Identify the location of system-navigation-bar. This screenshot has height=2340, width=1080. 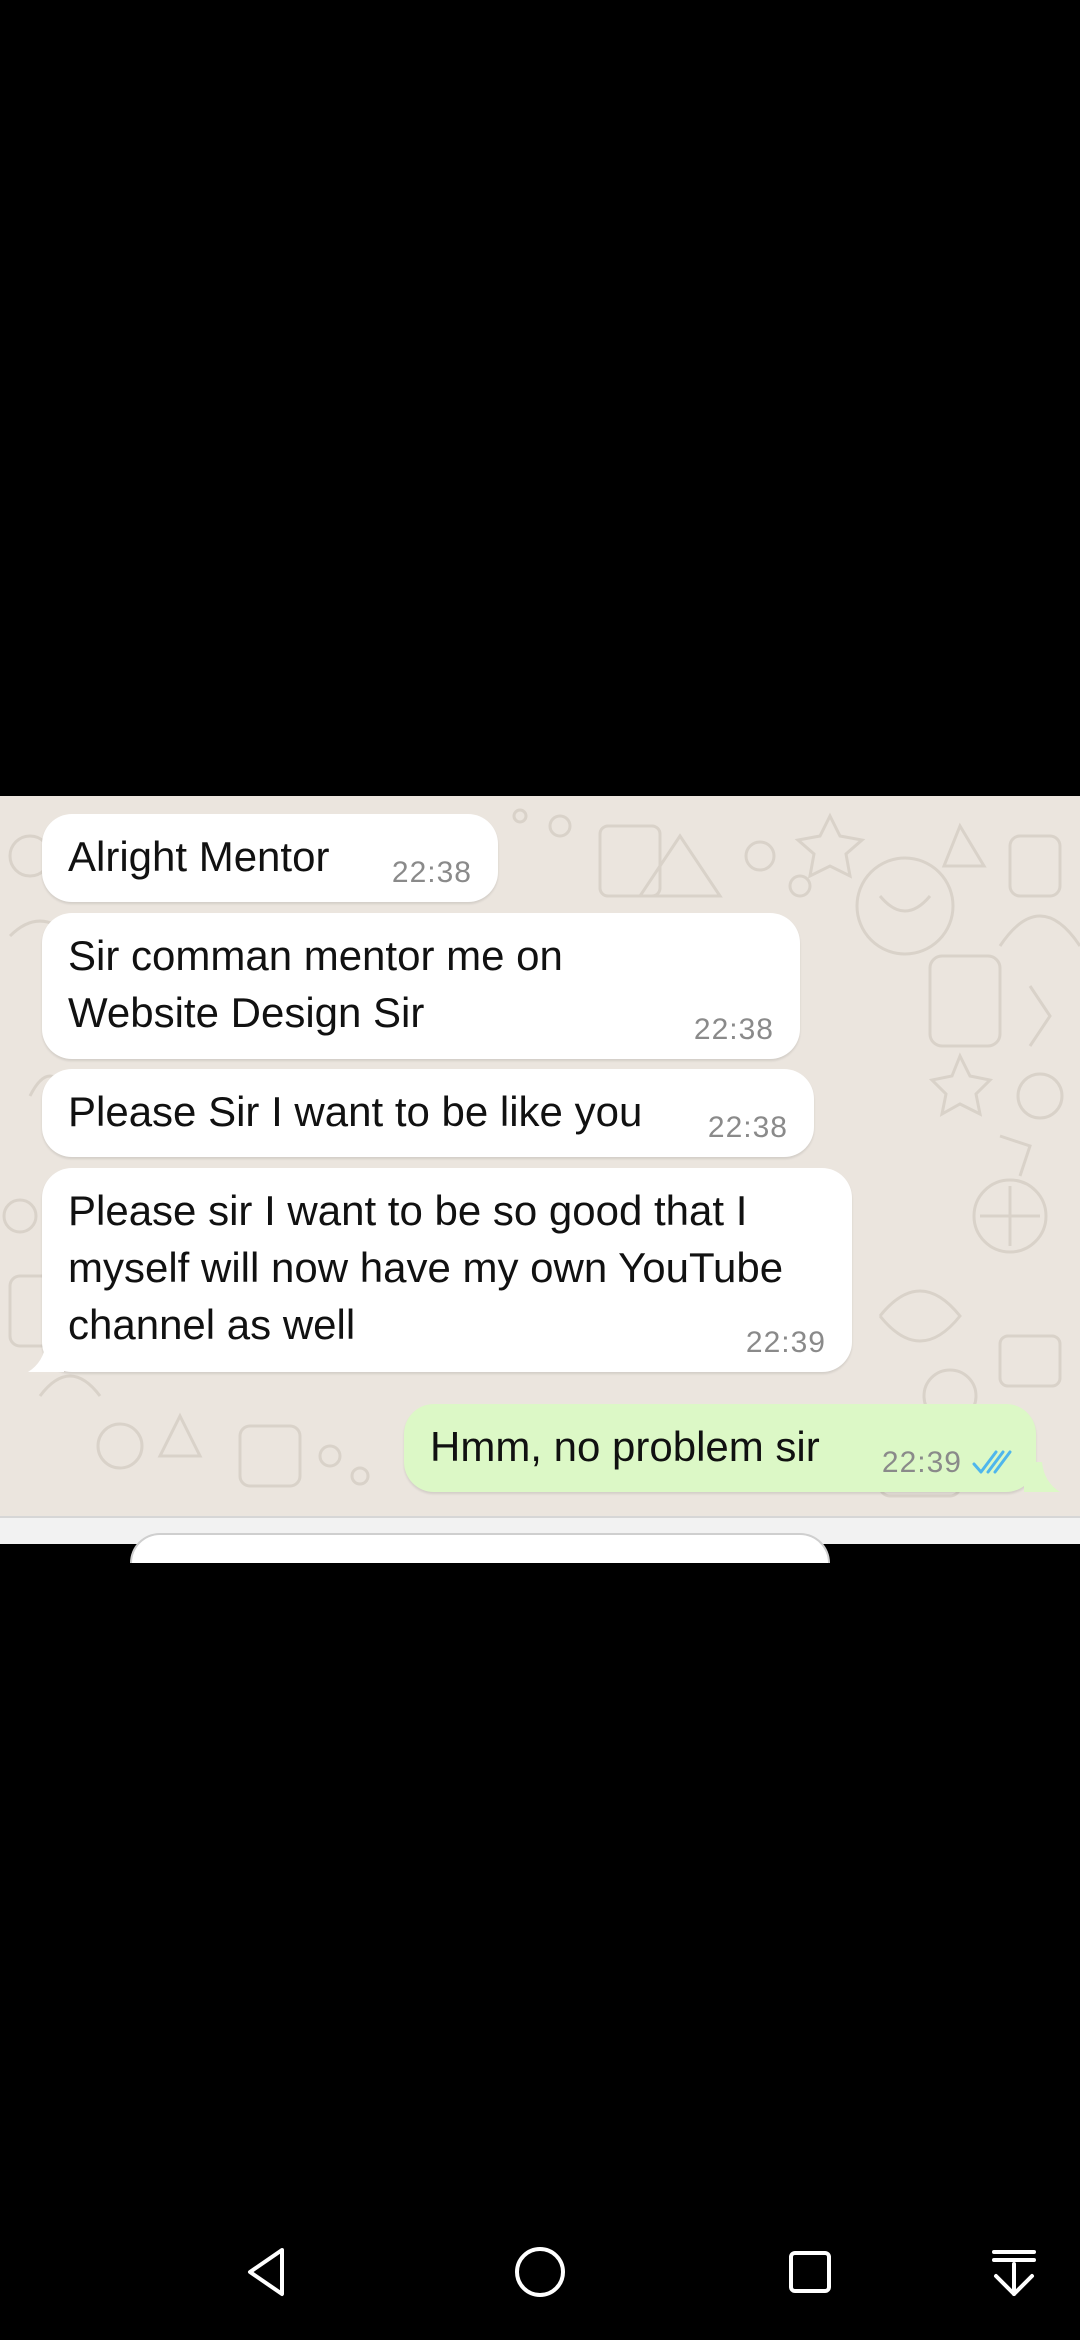
(540, 2270).